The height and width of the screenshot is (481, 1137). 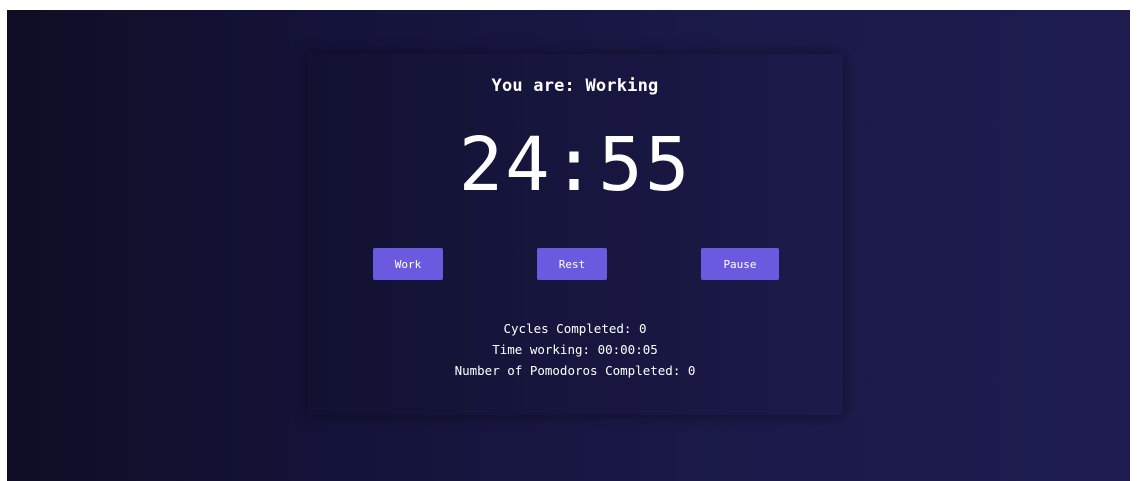 I want to click on status-heading: You are: Working, so click(x=575, y=86).